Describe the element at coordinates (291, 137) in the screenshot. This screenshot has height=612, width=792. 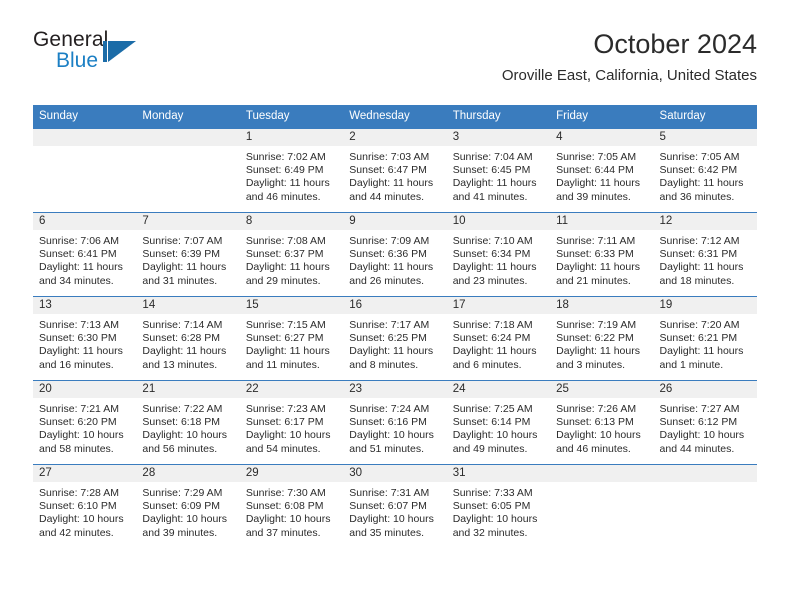
I see `day-number: 1` at that location.